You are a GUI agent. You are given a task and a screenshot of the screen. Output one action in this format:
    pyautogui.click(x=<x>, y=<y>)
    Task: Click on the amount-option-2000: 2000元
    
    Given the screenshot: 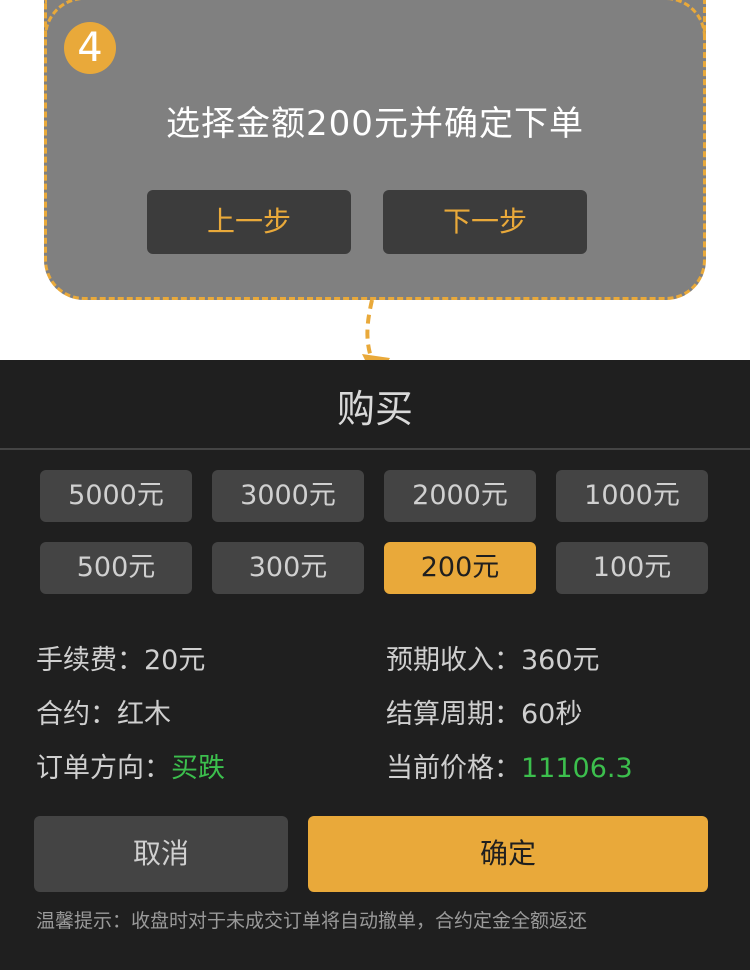 What is the action you would take?
    pyautogui.click(x=460, y=496)
    